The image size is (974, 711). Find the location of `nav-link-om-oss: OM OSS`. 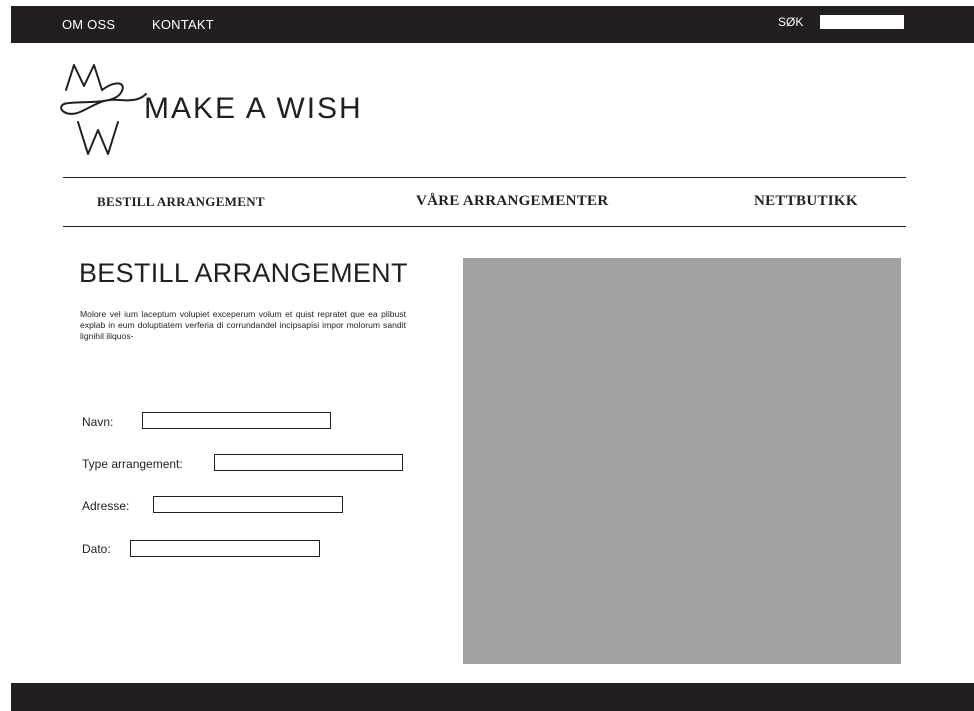

nav-link-om-oss: OM OSS is located at coordinates (88, 24).